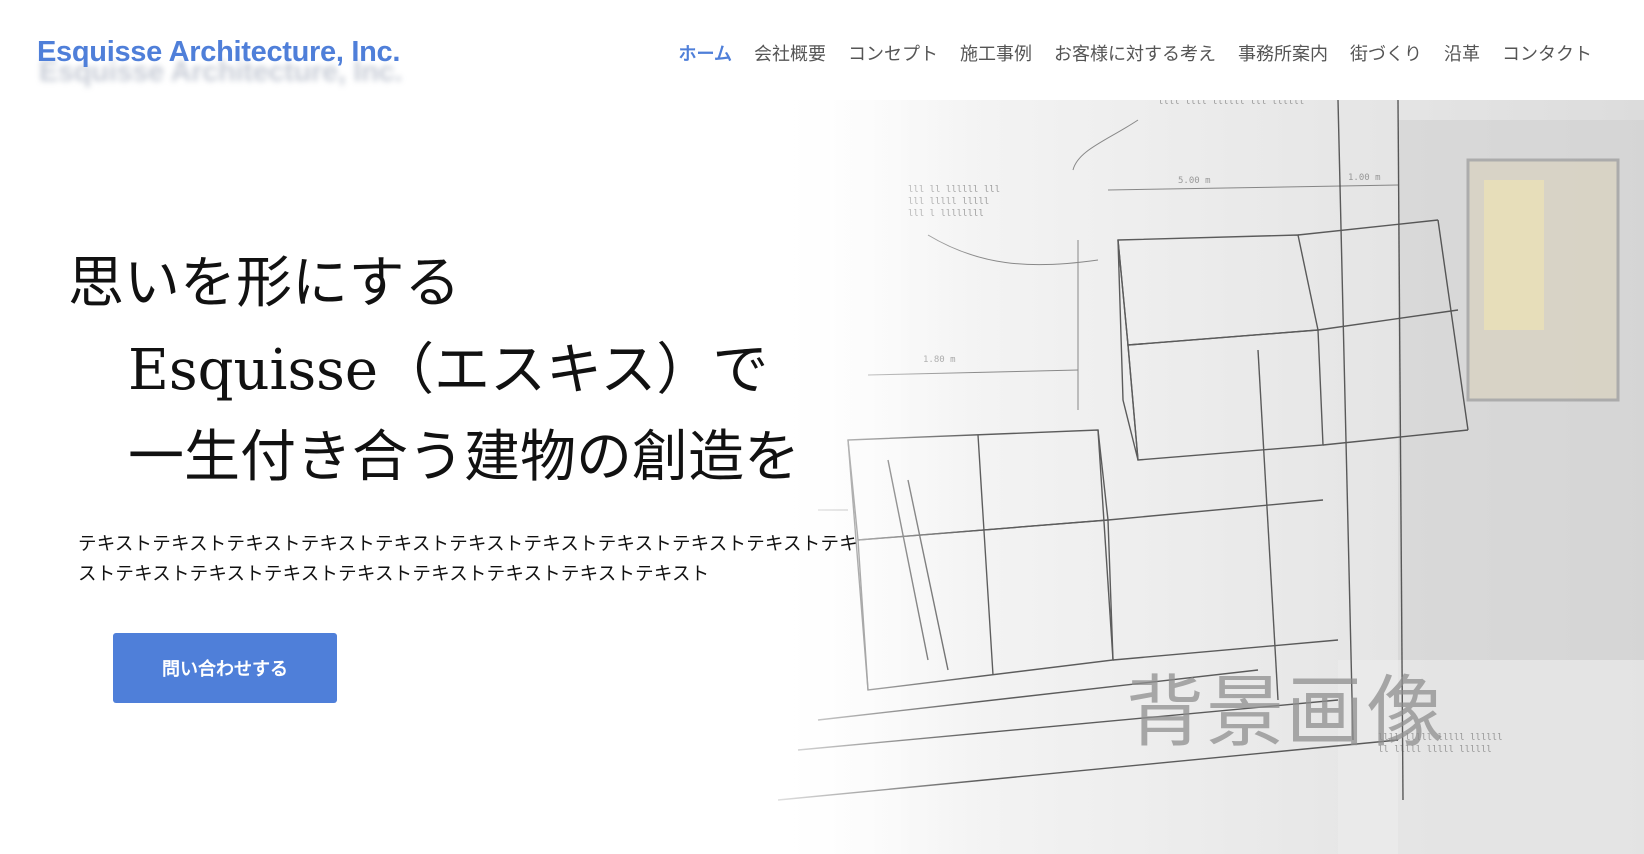 The width and height of the screenshot is (1644, 854). Describe the element at coordinates (218, 52) in the screenshot. I see `site-logo: Esquisse Architecture, Inc.` at that location.